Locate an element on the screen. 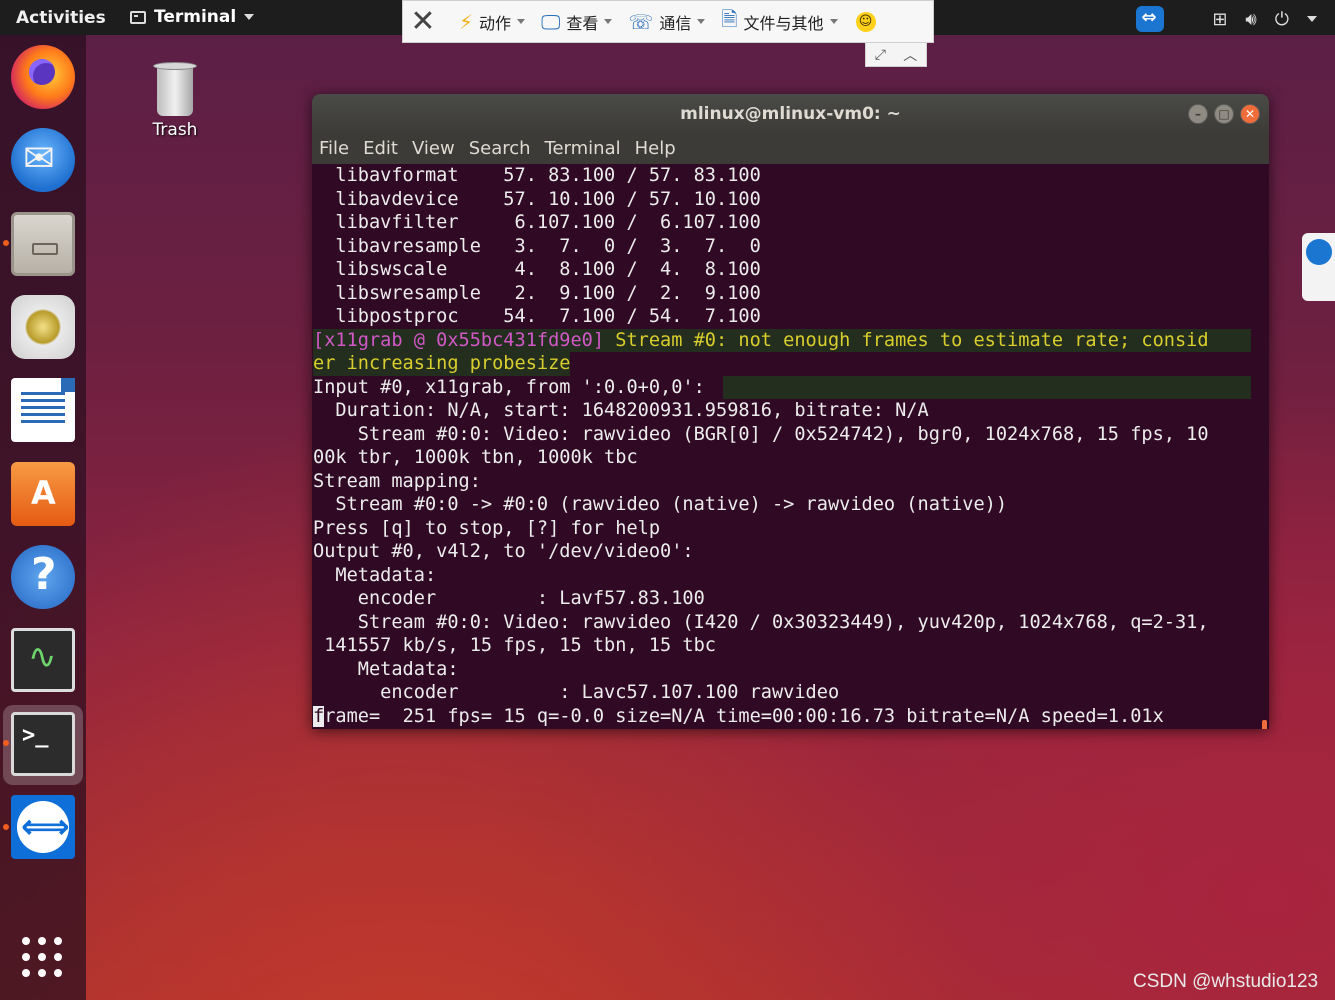  terminal-line: Output #0, v4l2, to '/dev/video0': is located at coordinates (503, 551).